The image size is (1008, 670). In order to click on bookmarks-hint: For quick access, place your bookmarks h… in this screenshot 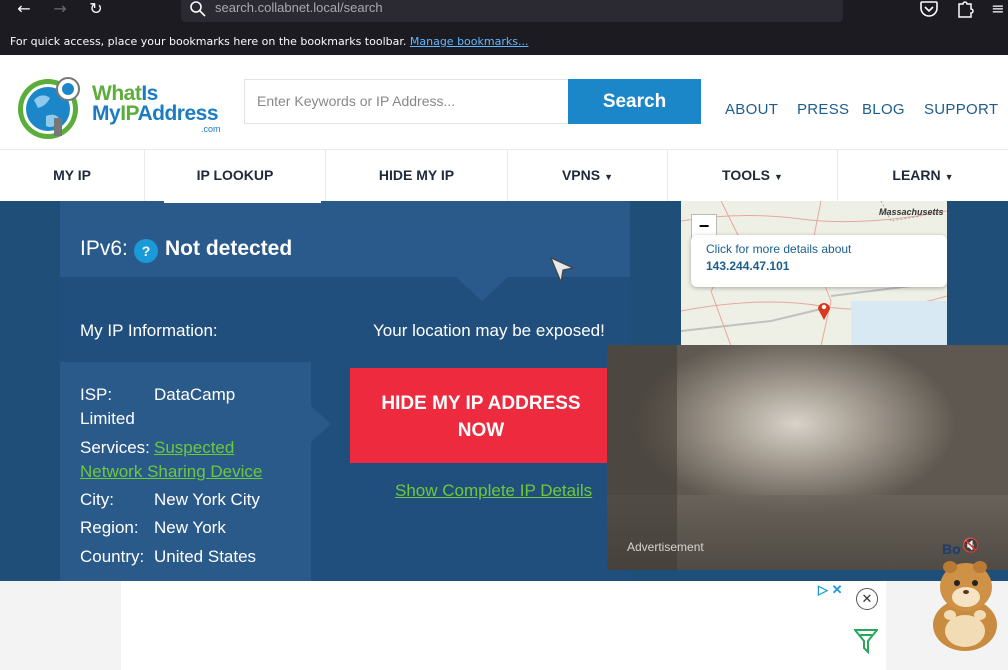, I will do `click(208, 41)`.